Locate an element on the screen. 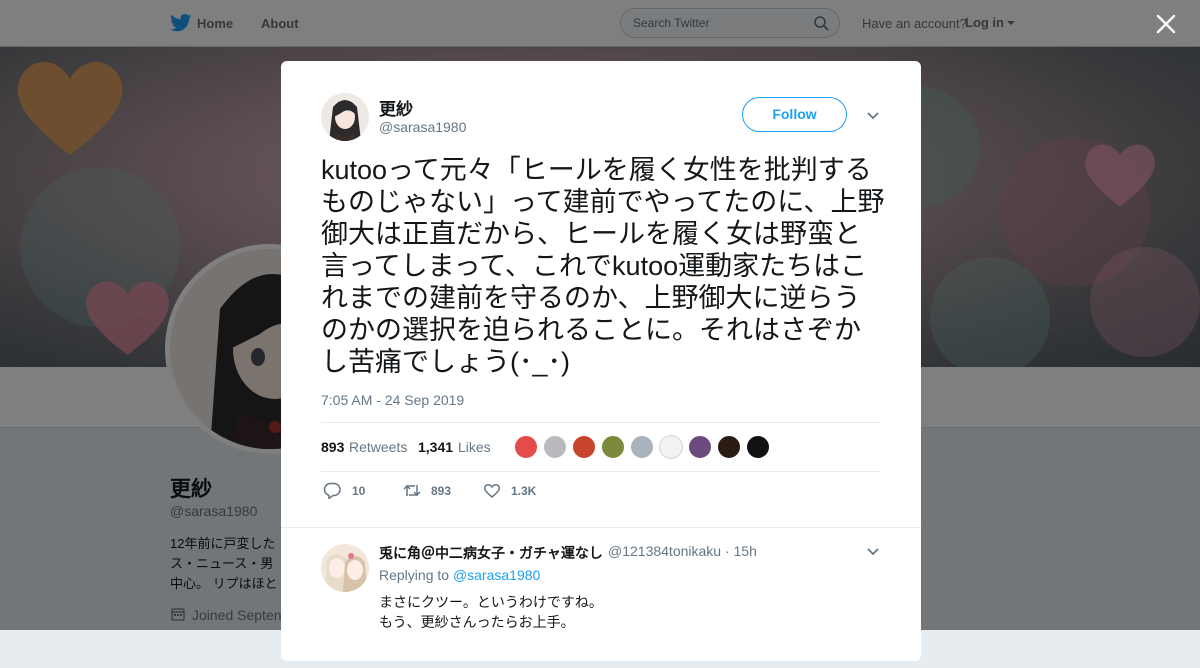 Image resolution: width=1200 pixels, height=668 pixels. close-icon is located at coordinates (1166, 24).